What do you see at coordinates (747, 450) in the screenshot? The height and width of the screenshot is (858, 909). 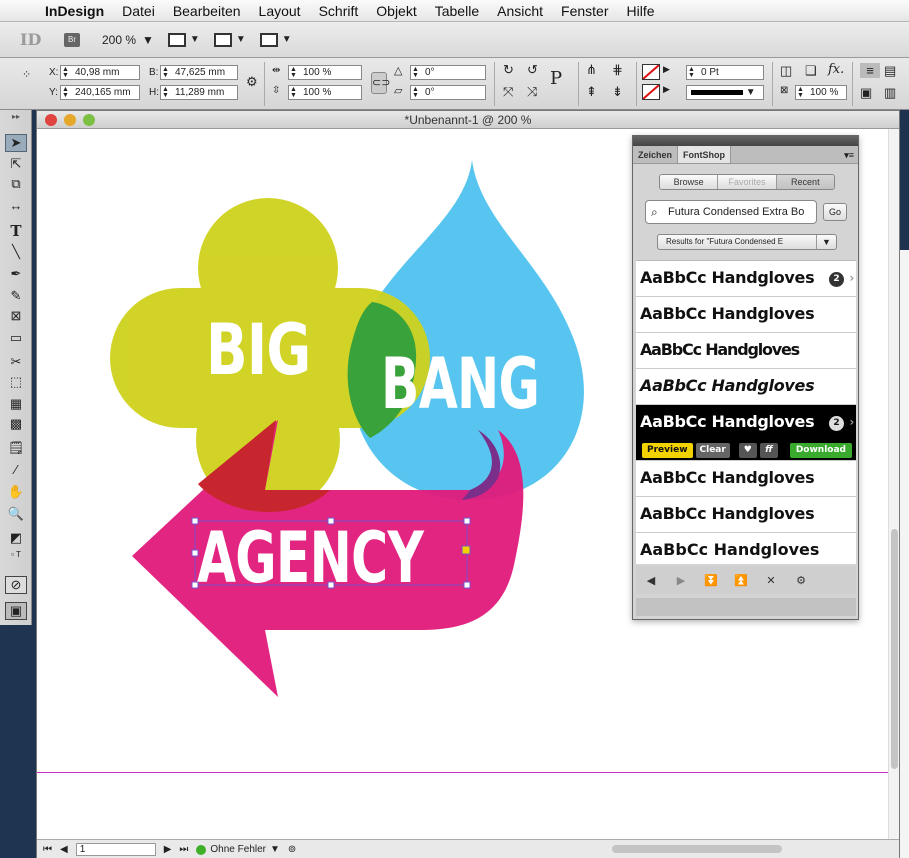 I see `favorite-heart-icon: ♥` at bounding box center [747, 450].